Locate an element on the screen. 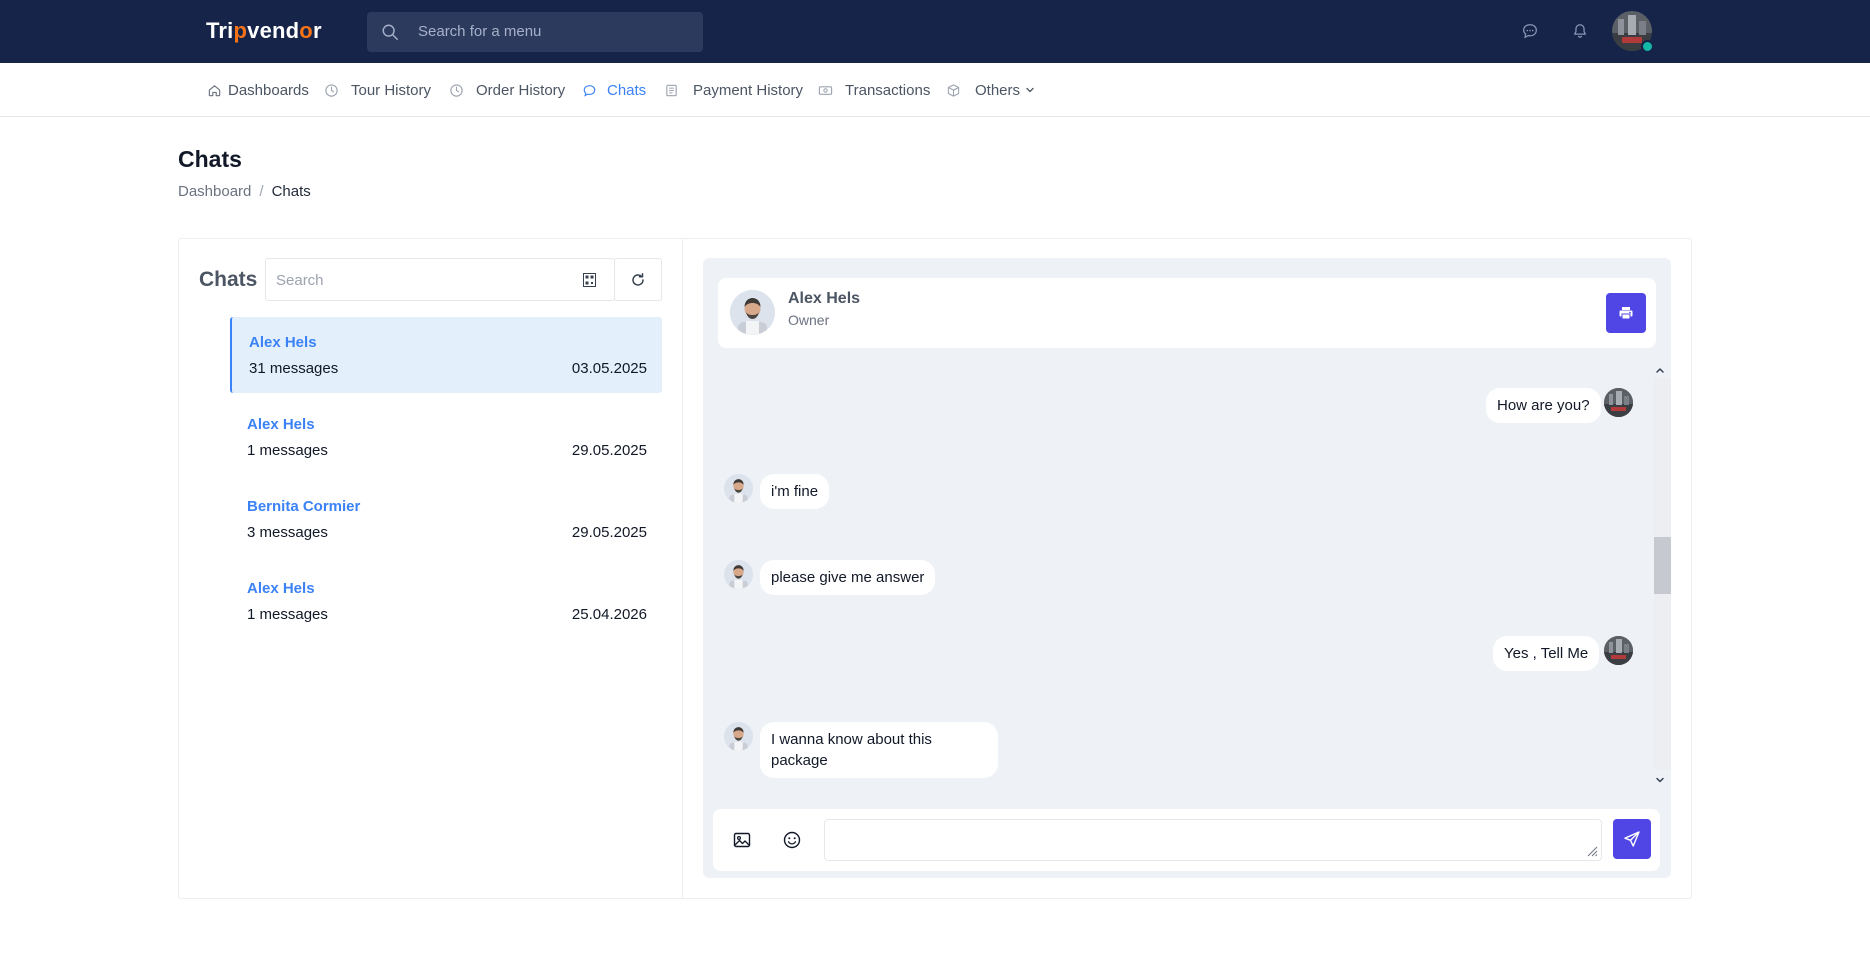 This screenshot has height=955, width=1870. qr-icon is located at coordinates (589, 280).